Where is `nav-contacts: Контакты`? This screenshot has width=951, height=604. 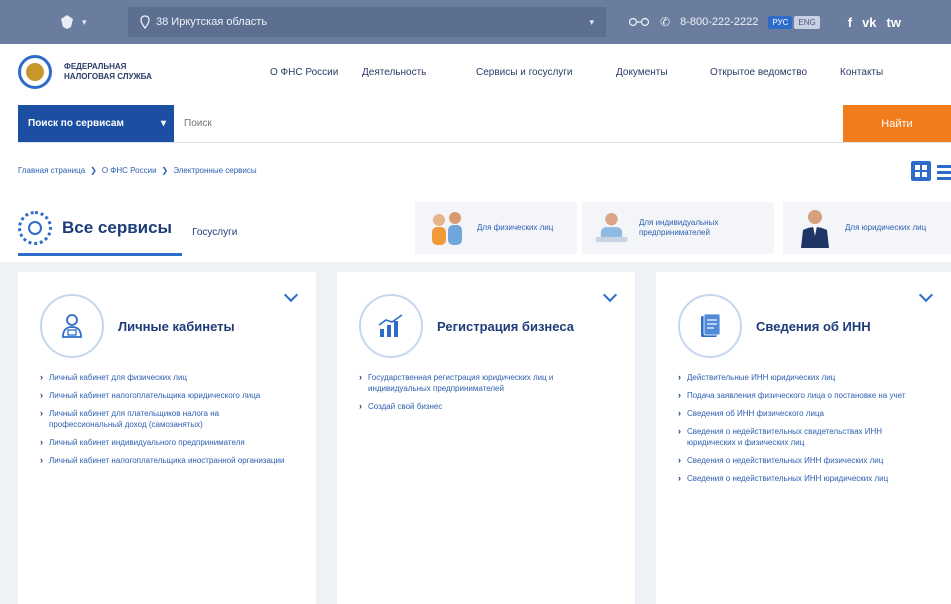
nav-contacts: Контакты is located at coordinates (870, 72).